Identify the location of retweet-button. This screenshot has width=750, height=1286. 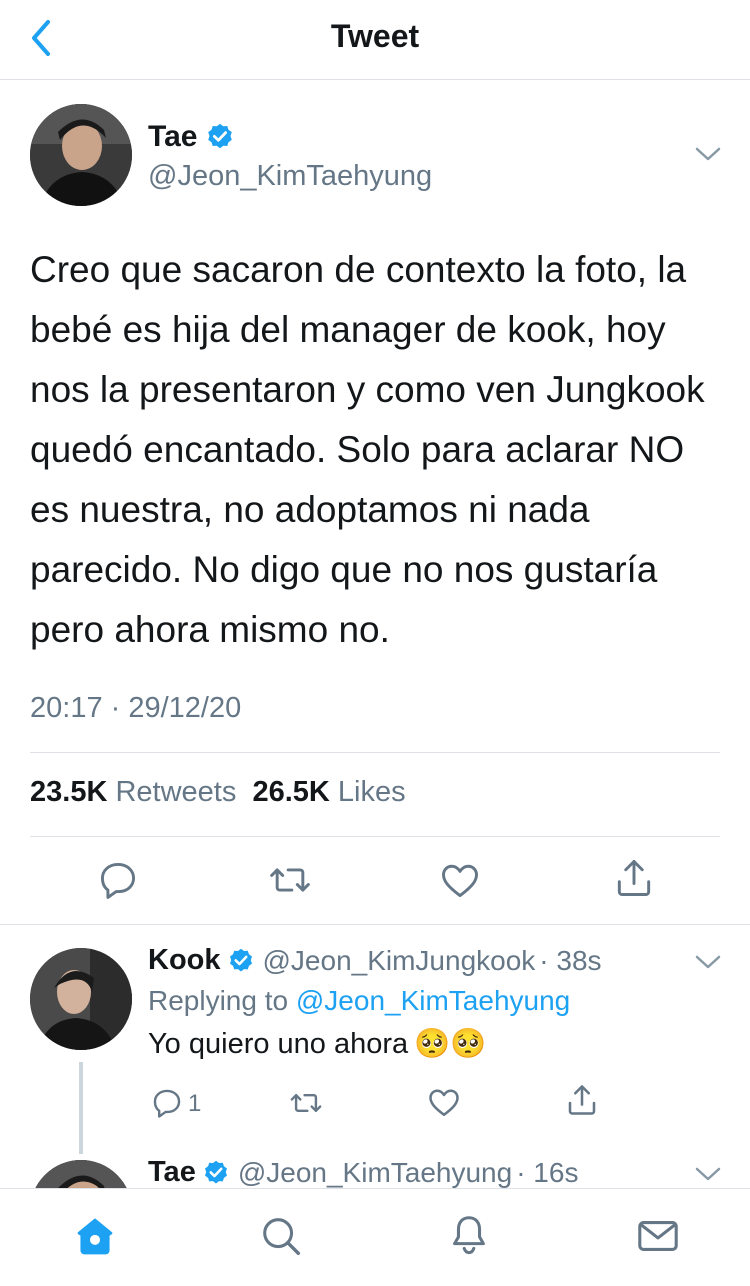
(290, 882).